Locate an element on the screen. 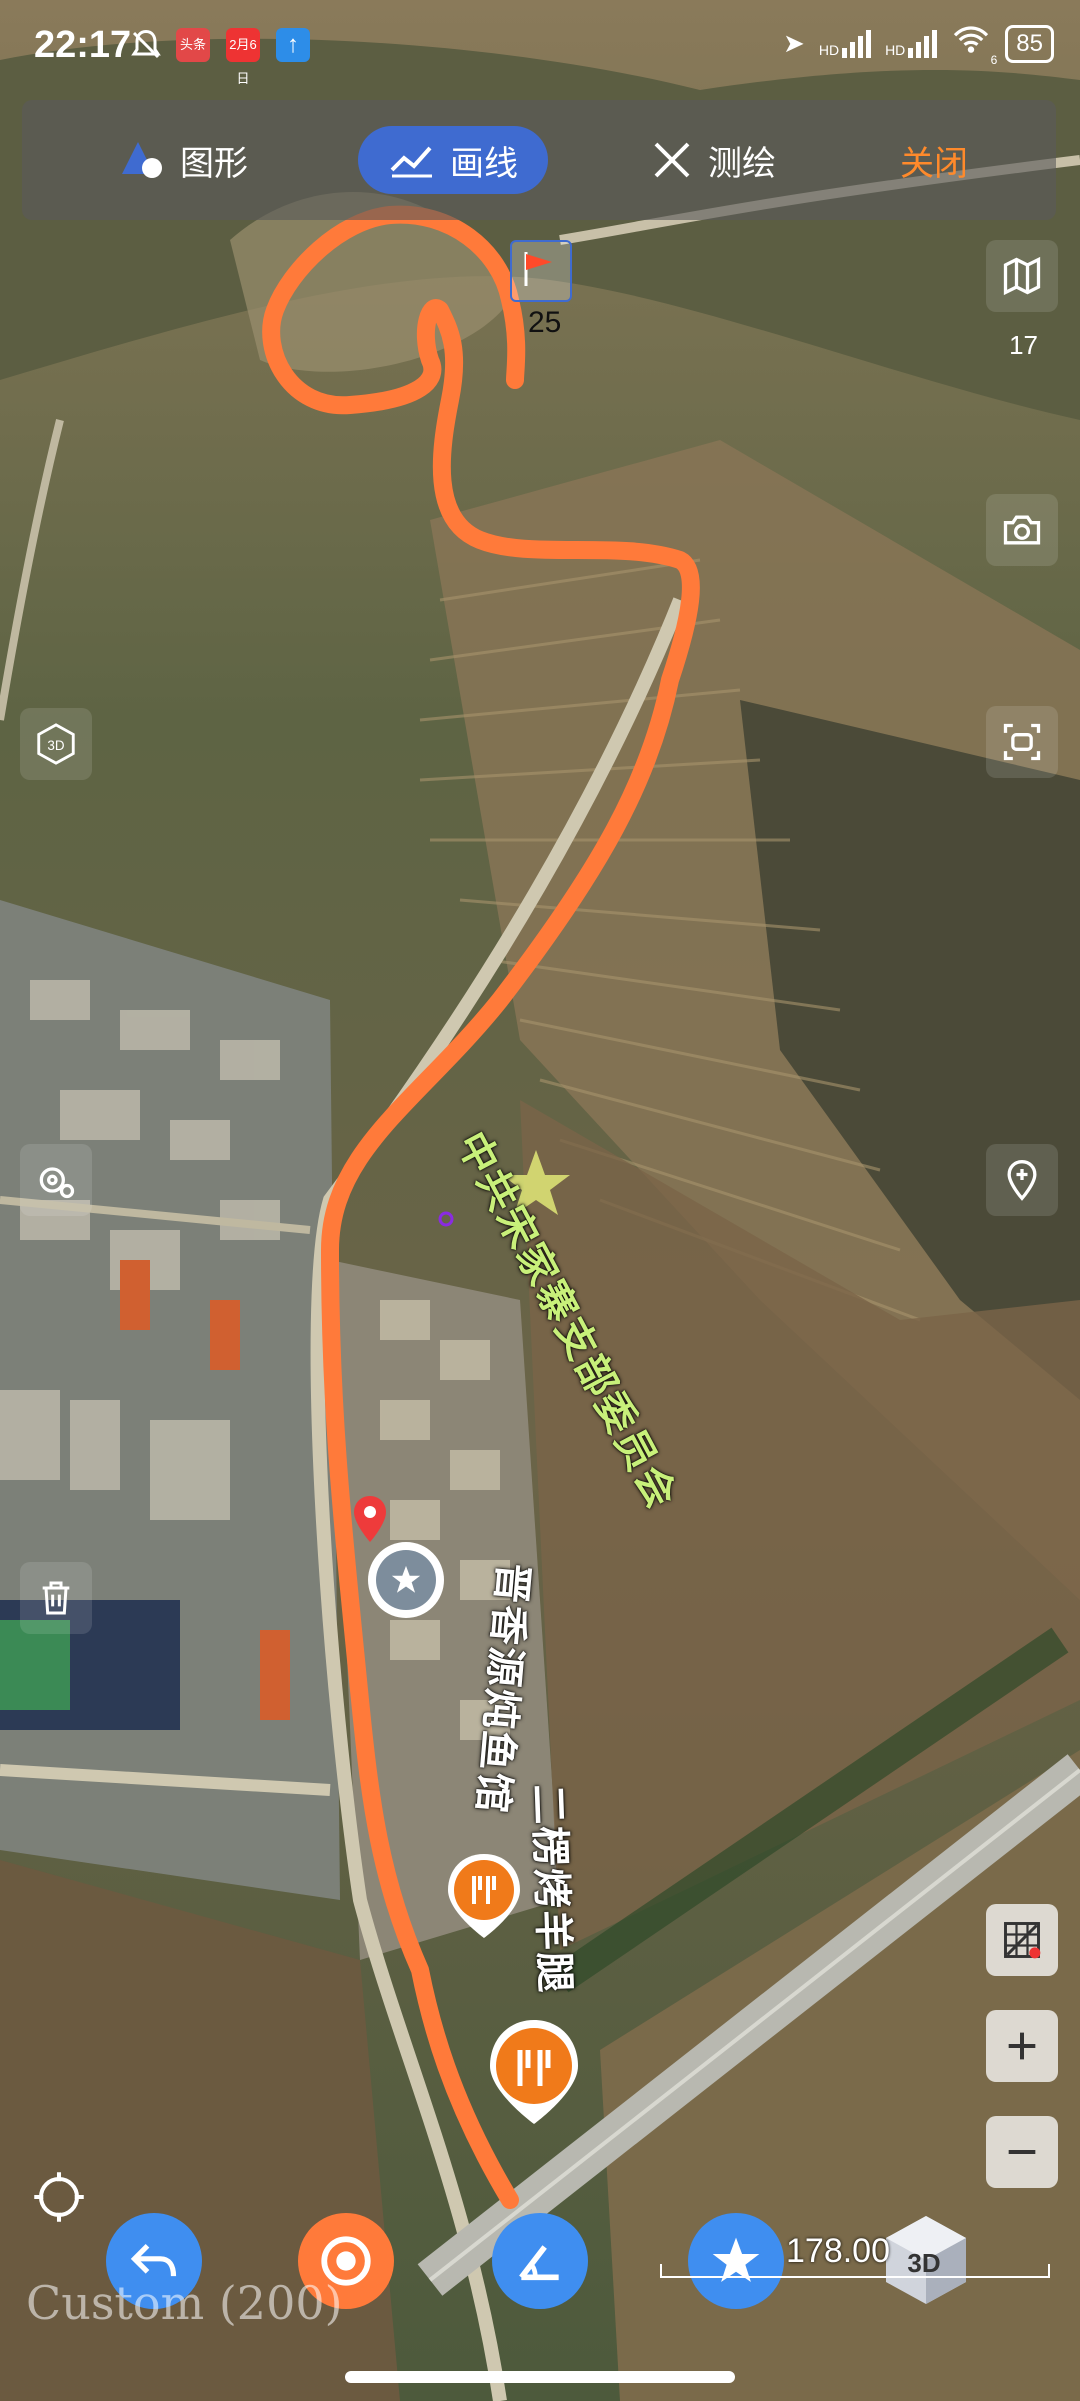  marker-number: 25 is located at coordinates (545, 322).